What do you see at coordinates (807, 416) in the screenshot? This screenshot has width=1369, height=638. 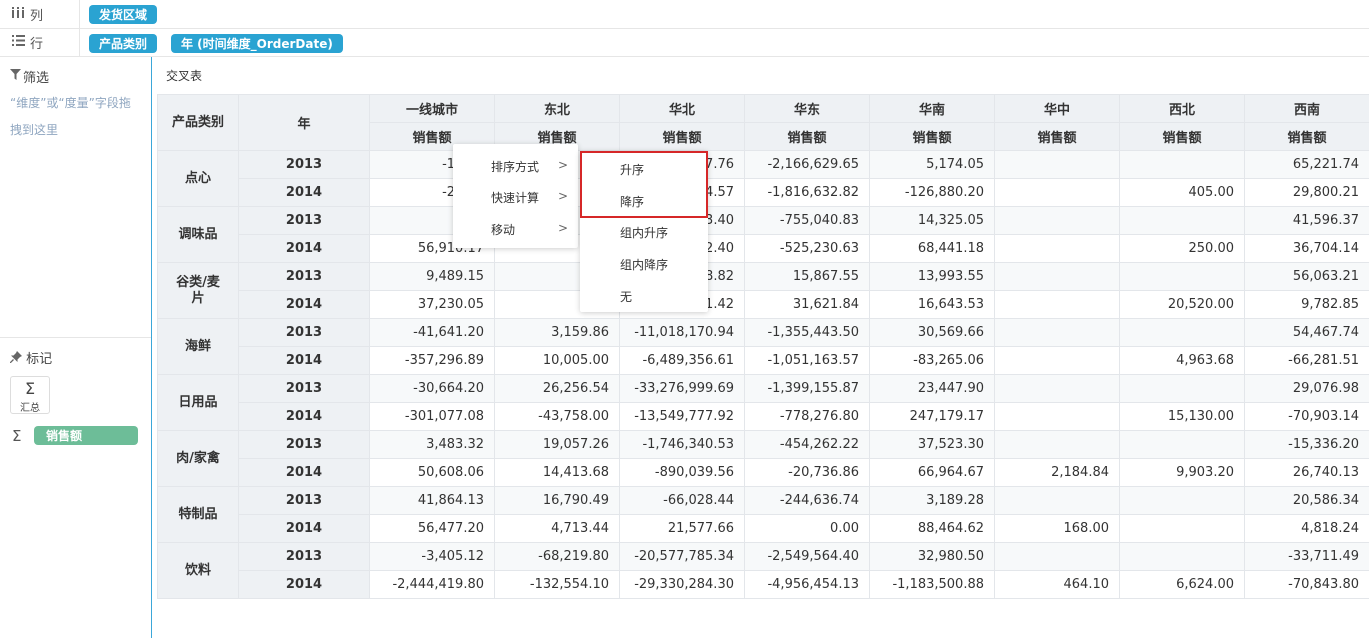 I see `value-cell: -778,276.80` at bounding box center [807, 416].